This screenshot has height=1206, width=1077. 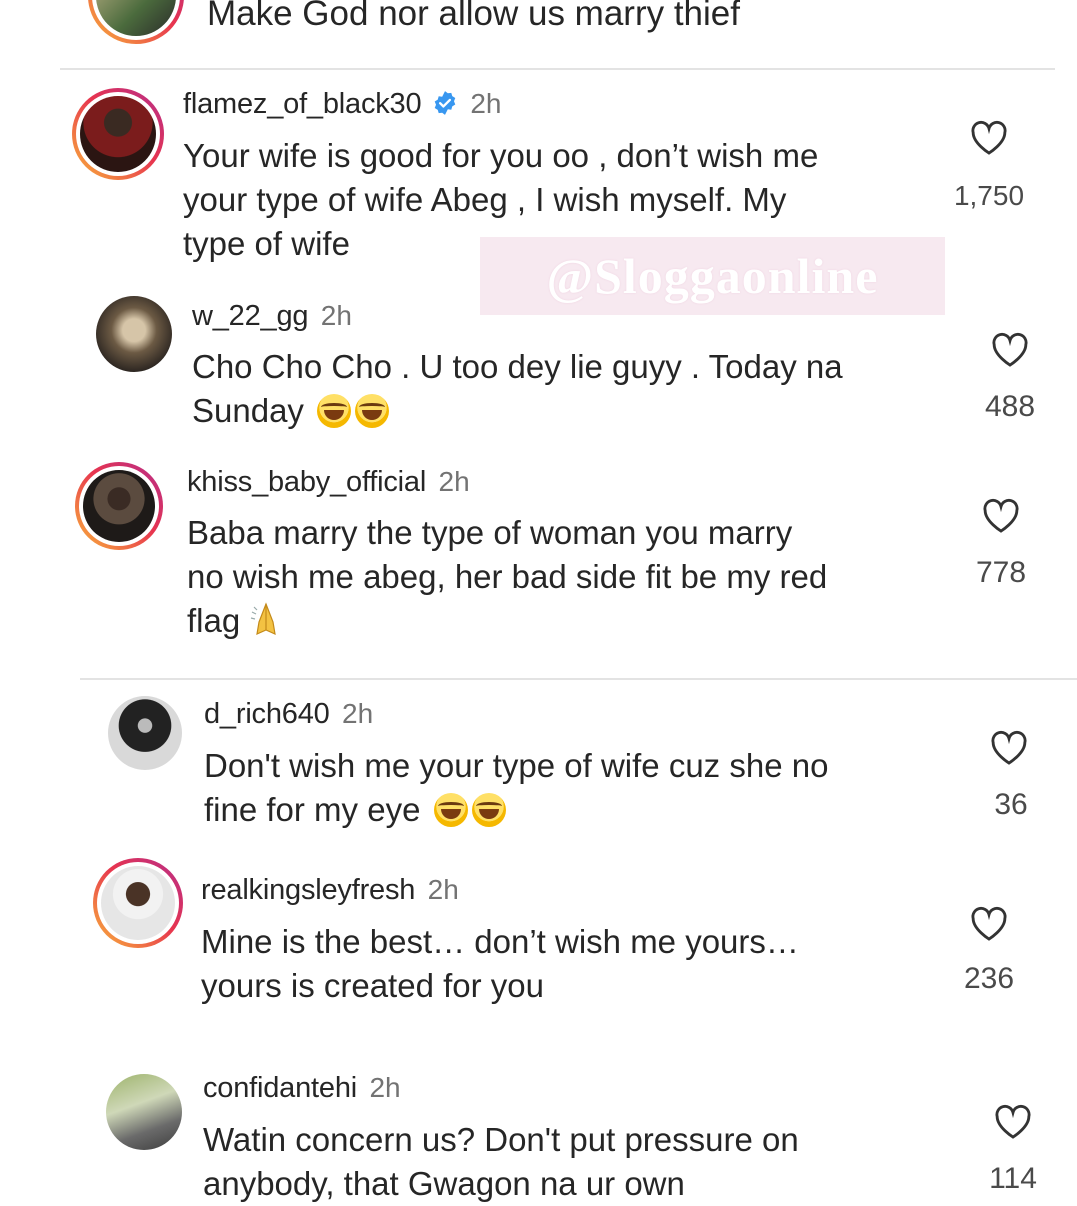 I want to click on like-count: 778, so click(x=1001, y=572).